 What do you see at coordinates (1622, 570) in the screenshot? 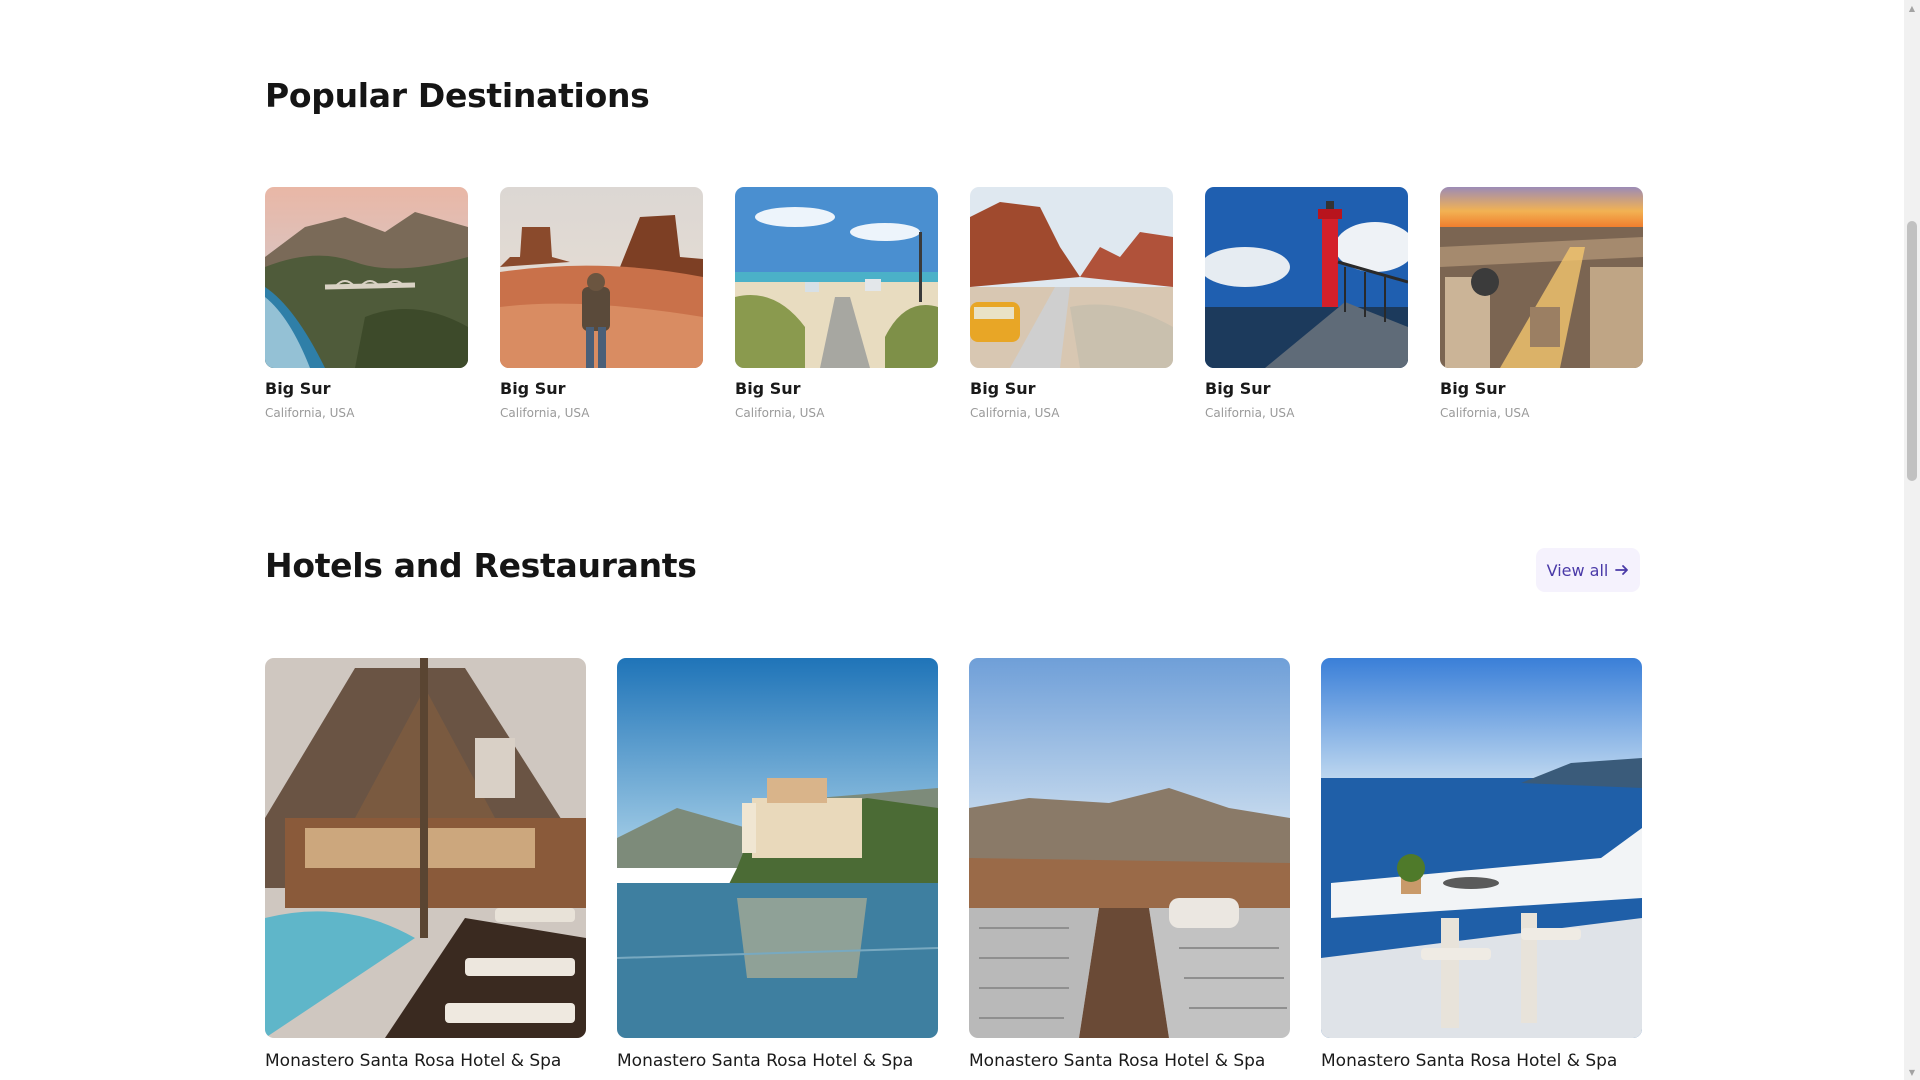
I see `arrow-right-icon` at bounding box center [1622, 570].